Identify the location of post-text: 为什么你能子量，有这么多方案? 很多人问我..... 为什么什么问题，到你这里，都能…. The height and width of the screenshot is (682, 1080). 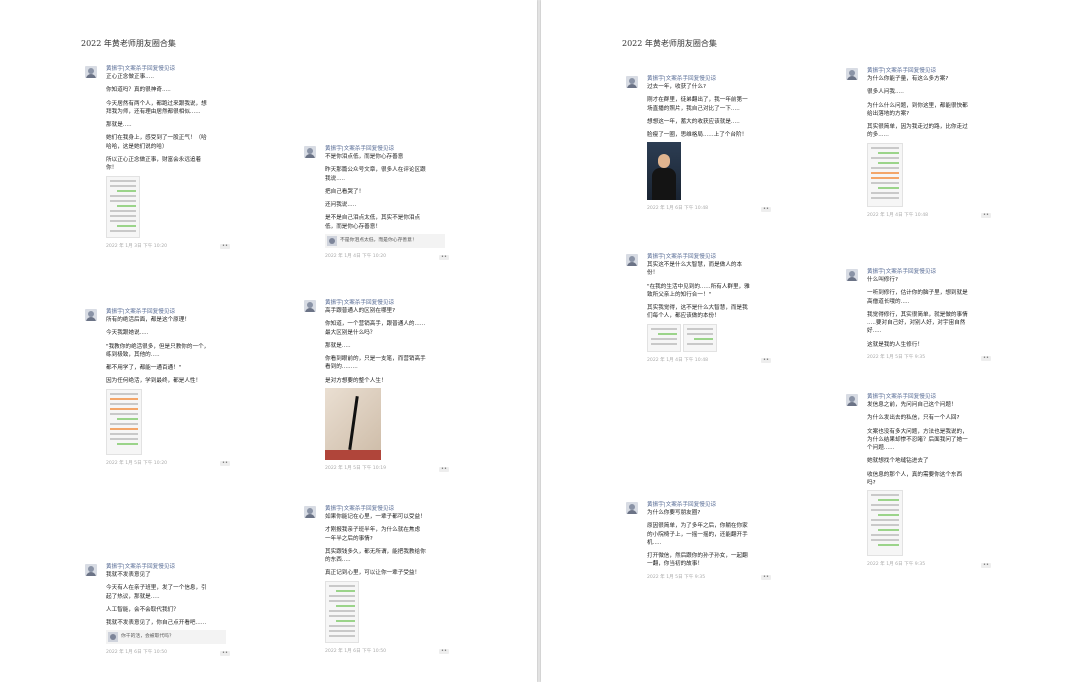
(929, 107).